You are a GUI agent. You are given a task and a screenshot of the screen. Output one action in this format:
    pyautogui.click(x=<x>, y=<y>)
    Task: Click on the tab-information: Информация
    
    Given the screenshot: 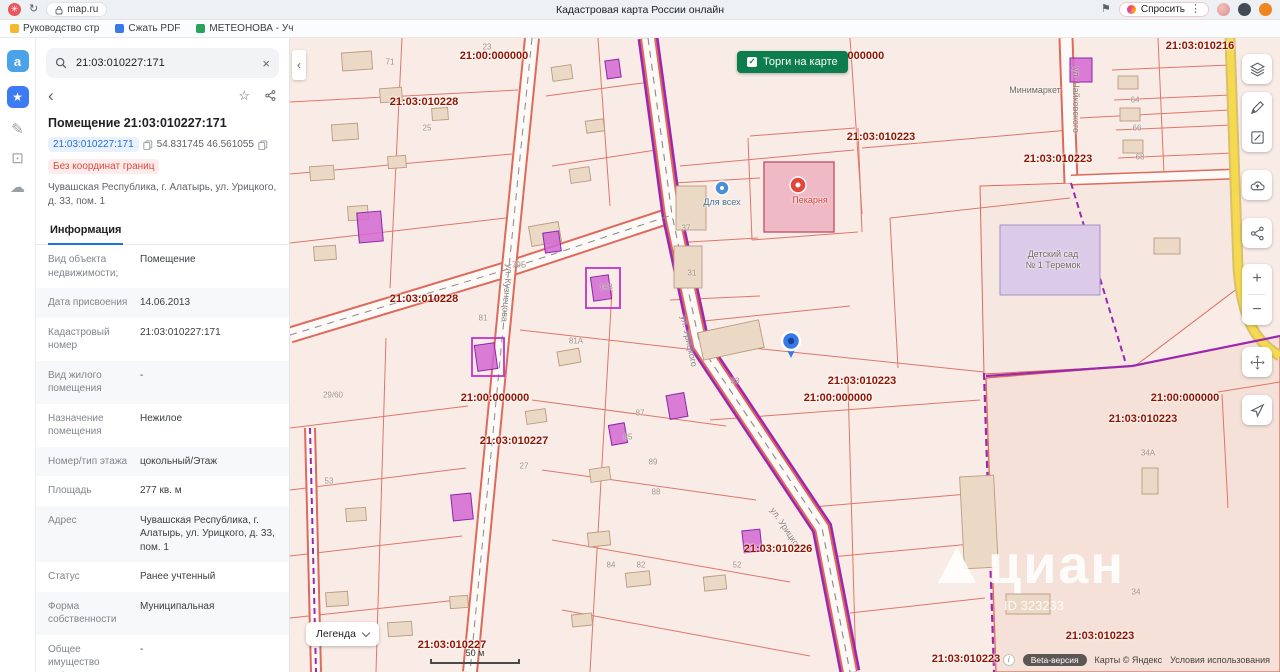 What is the action you would take?
    pyautogui.click(x=86, y=233)
    